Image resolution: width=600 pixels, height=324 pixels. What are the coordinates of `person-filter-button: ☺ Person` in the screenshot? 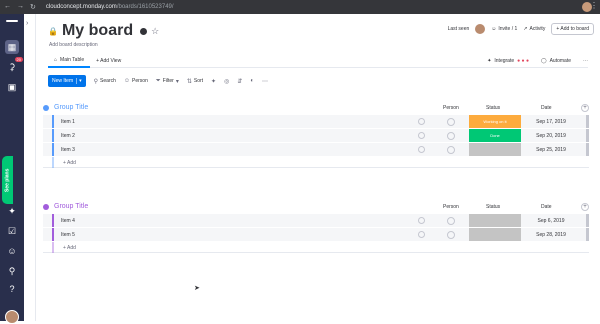 It's located at (136, 81).